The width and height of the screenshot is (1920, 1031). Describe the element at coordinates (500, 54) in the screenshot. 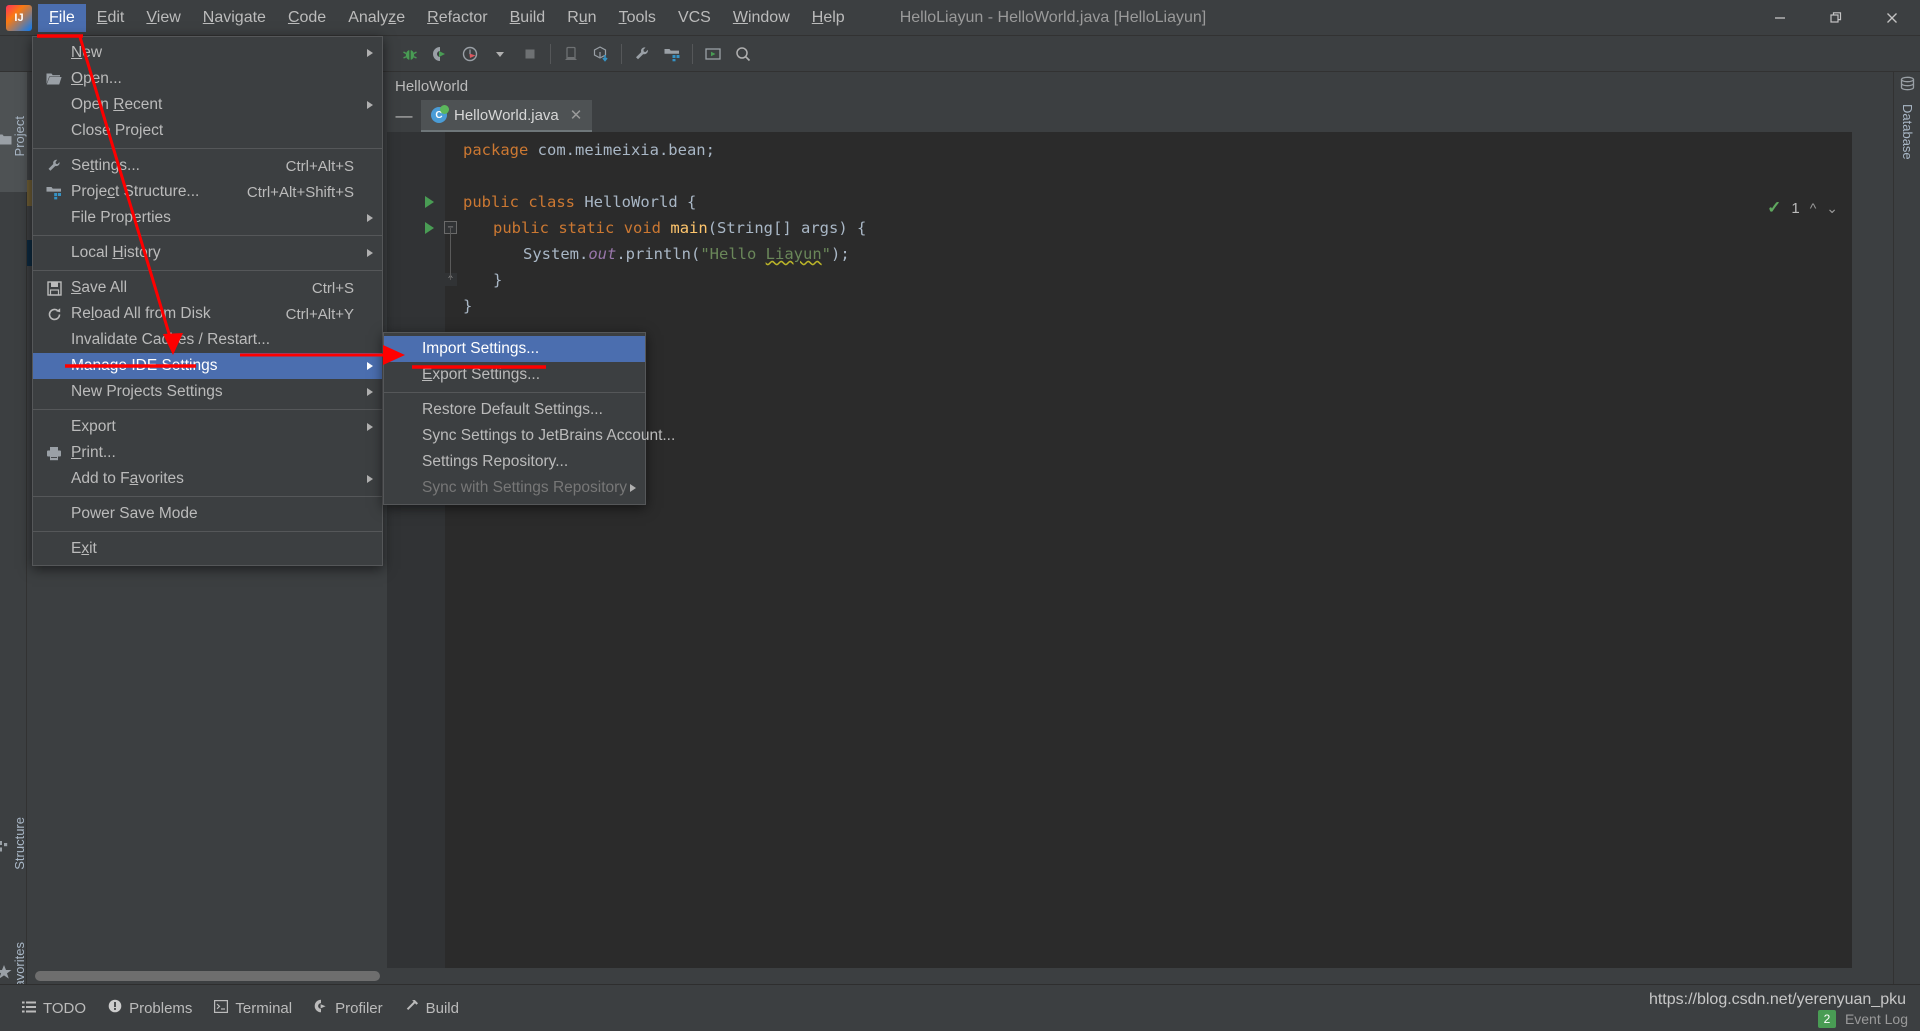

I see `dropdown-arrow-icon` at that location.